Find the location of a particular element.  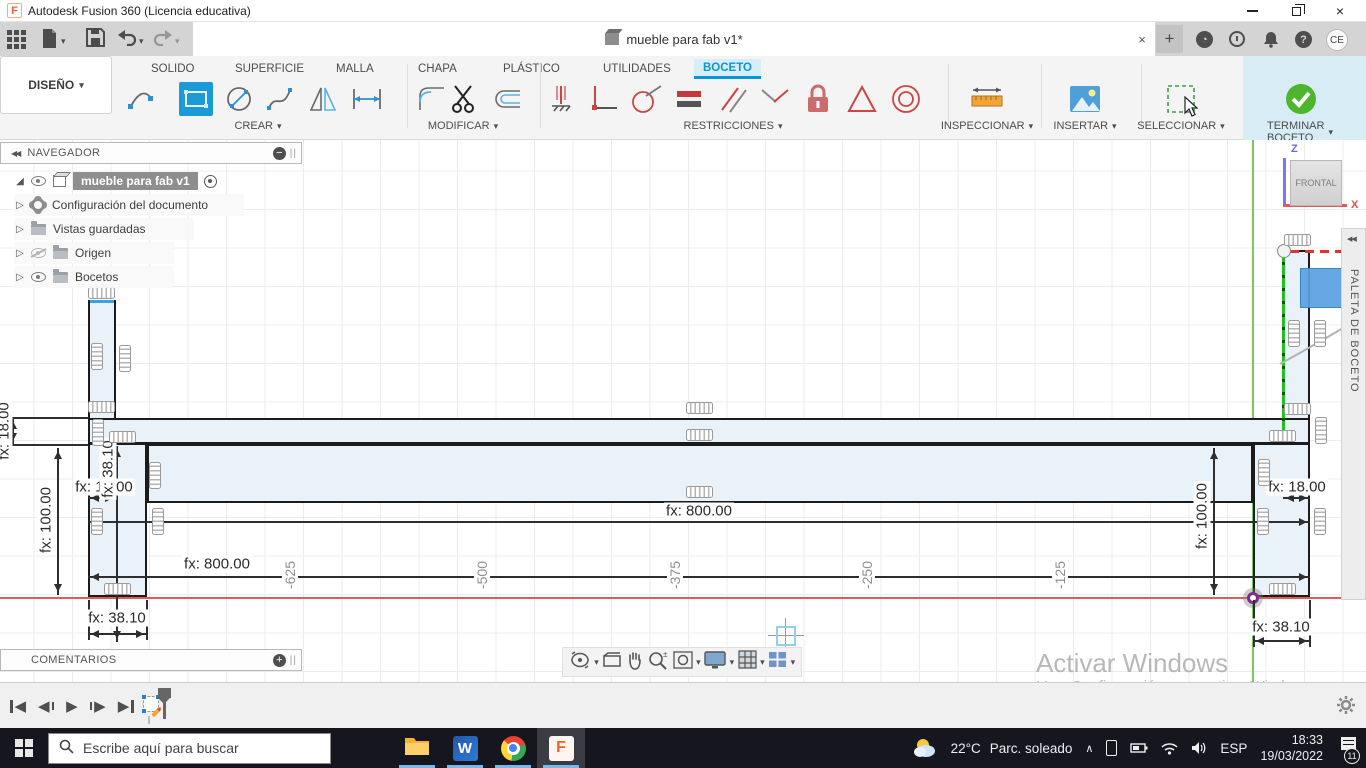

tab-malla: MALLA is located at coordinates (355, 69).